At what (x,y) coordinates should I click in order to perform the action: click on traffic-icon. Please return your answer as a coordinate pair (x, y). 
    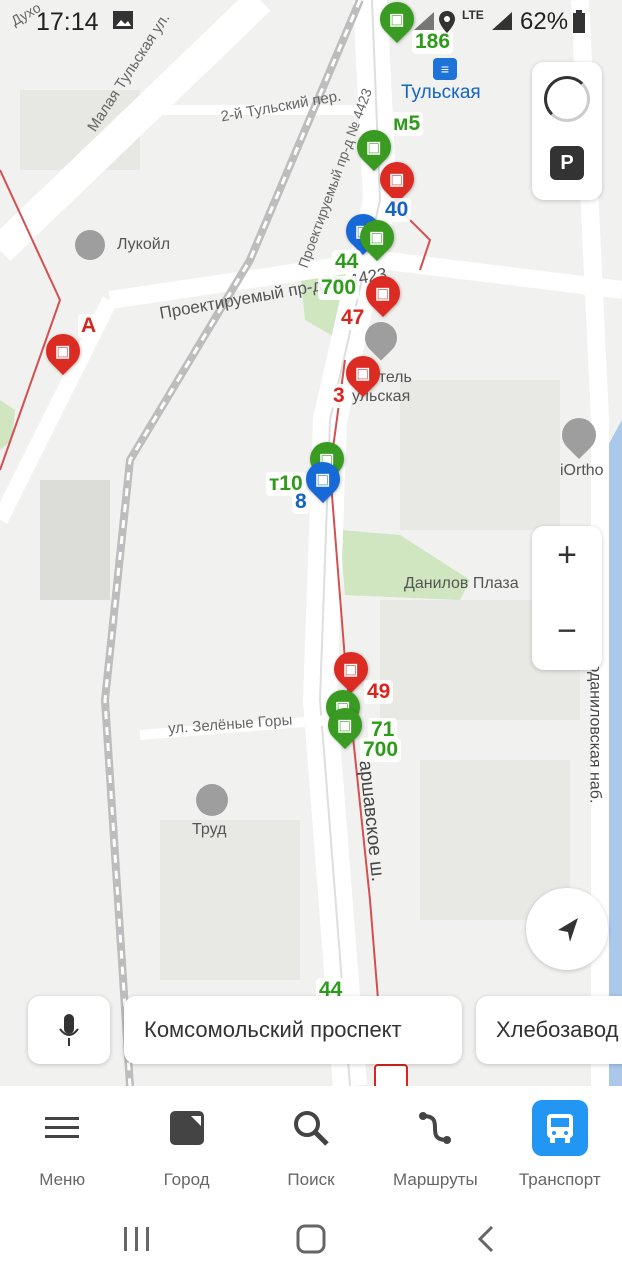
    Looking at the image, I should click on (567, 99).